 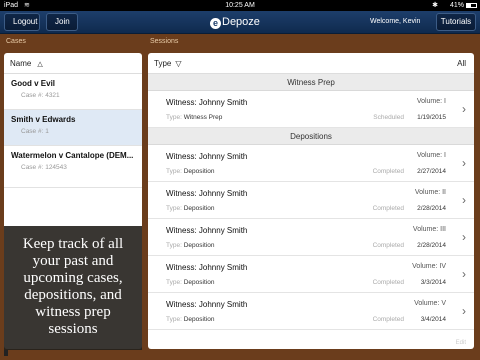 I want to click on session-type: Type: Witness Prep, so click(x=194, y=117).